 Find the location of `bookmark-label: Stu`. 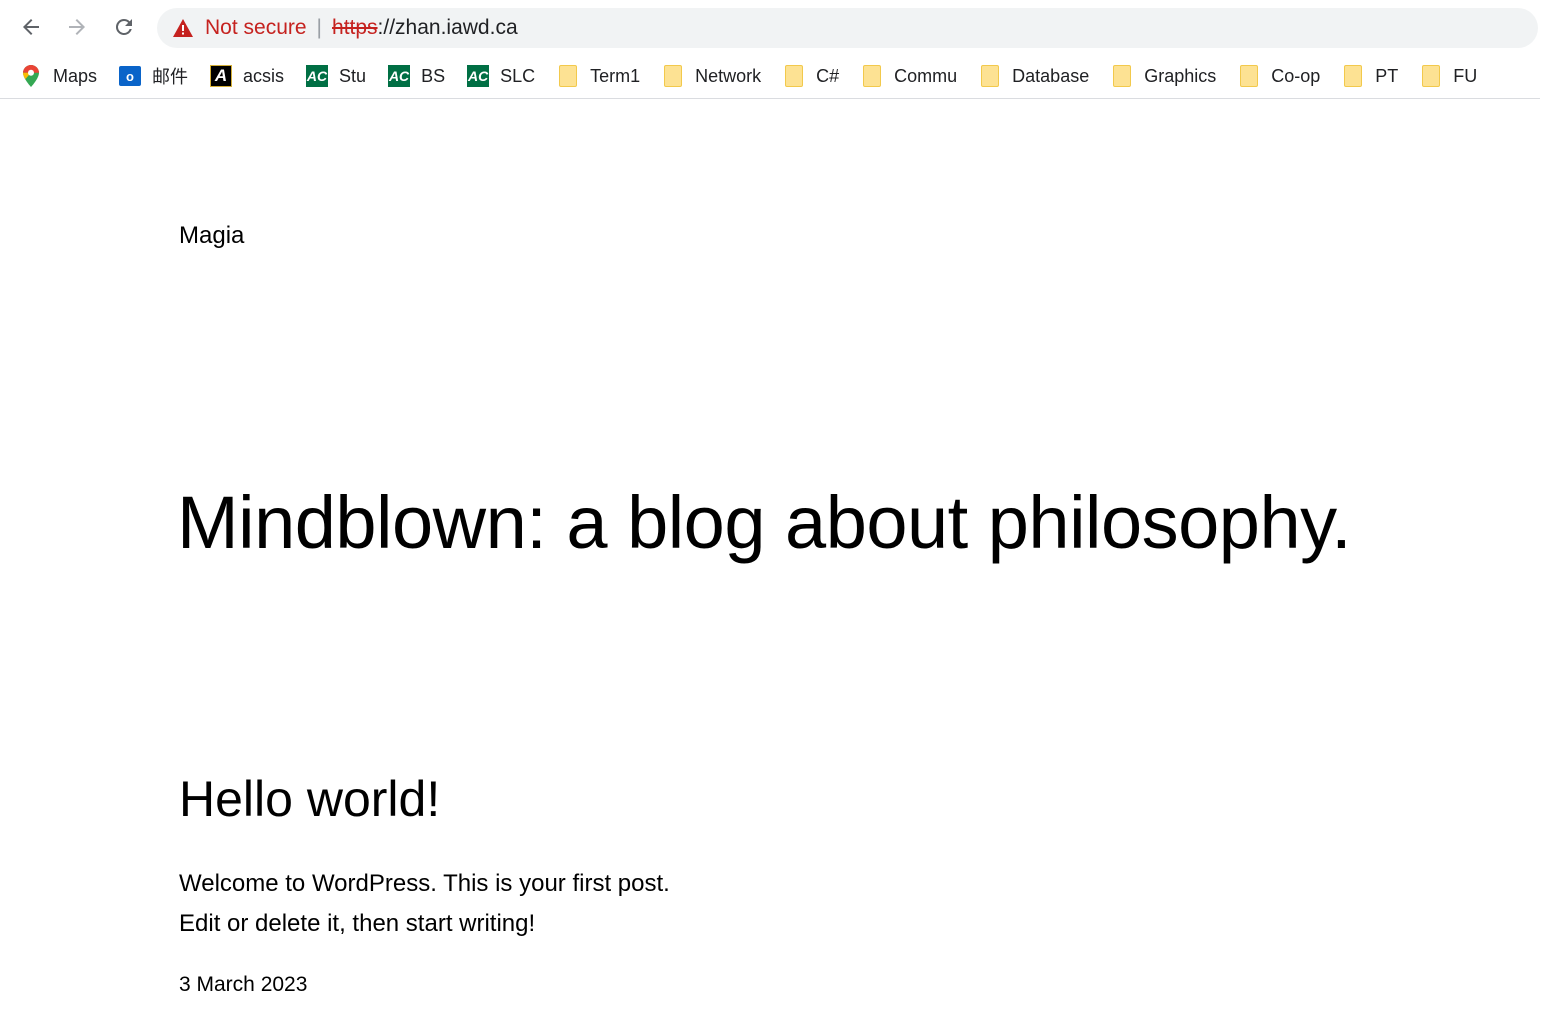

bookmark-label: Stu is located at coordinates (353, 75).